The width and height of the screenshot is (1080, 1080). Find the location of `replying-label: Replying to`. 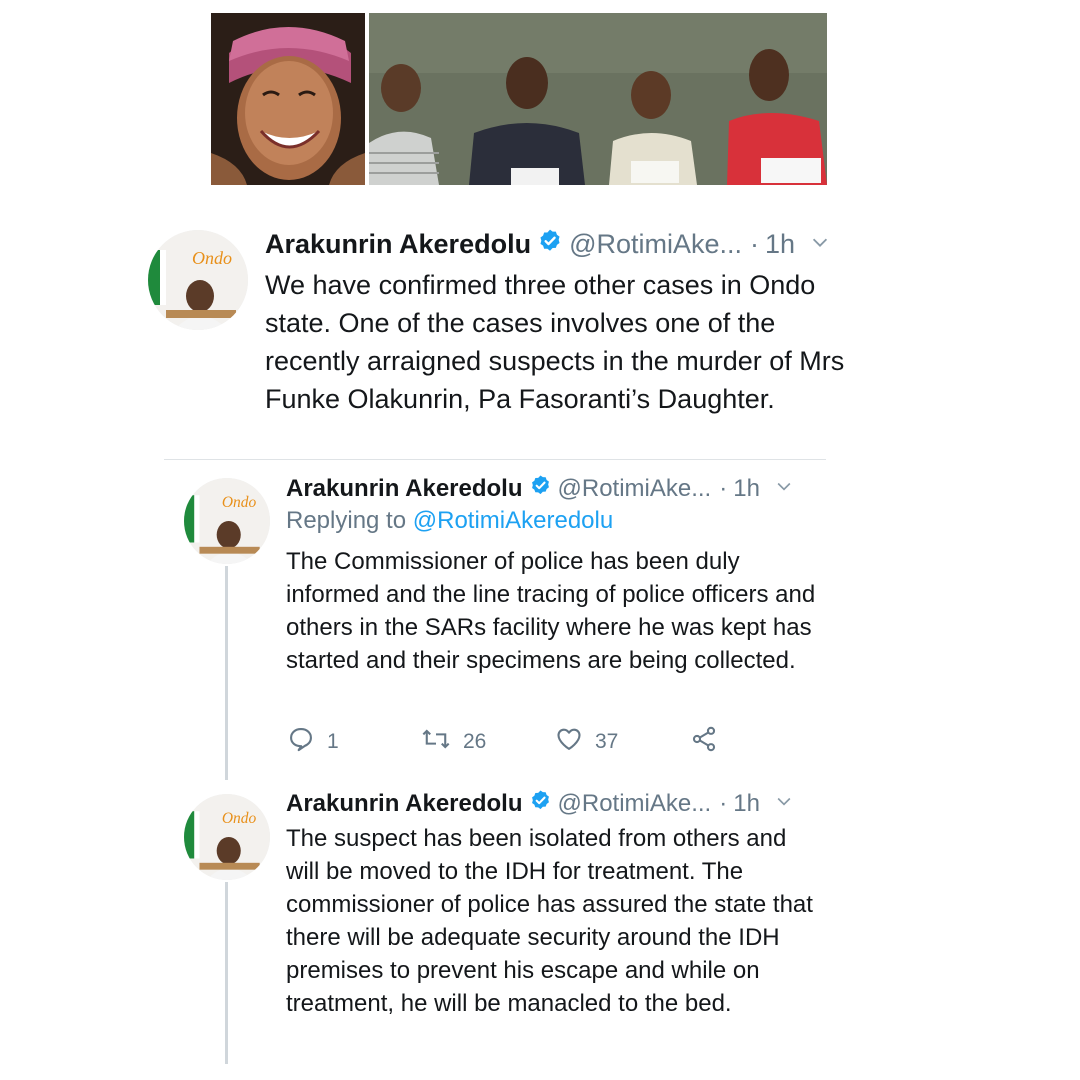

replying-label: Replying to is located at coordinates (346, 520).